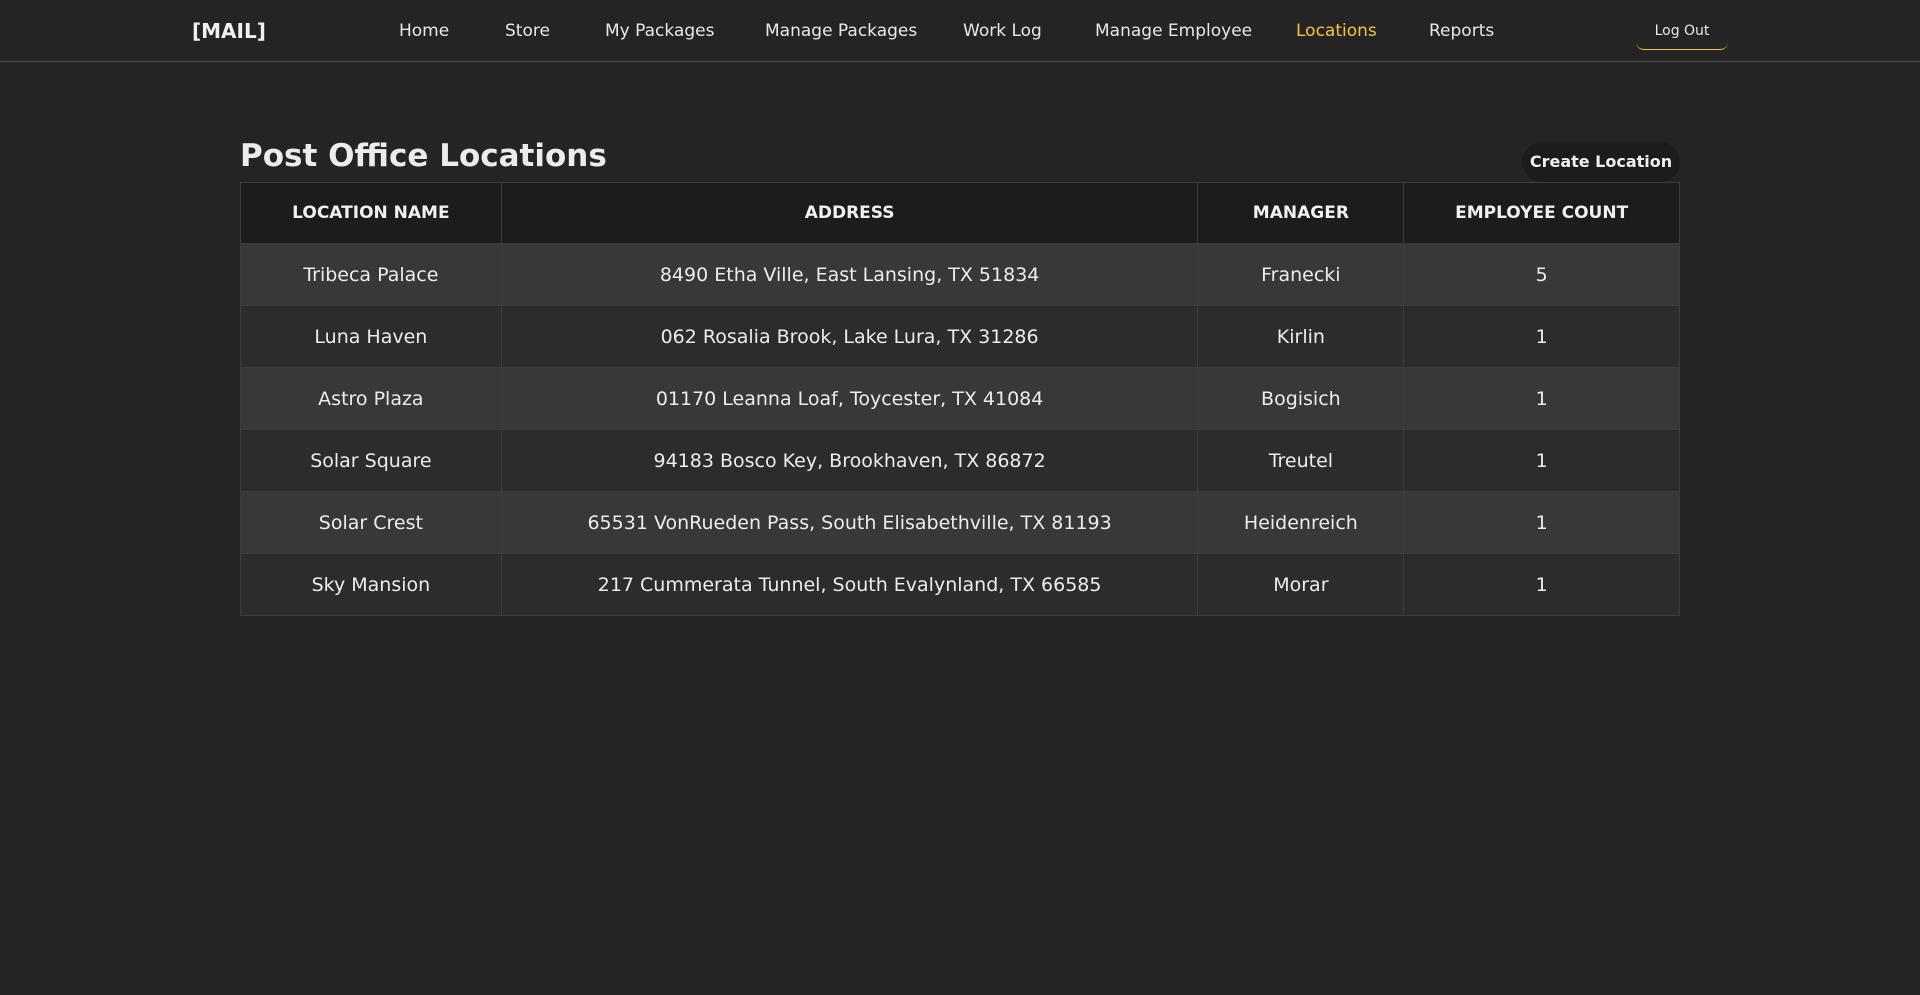  Describe the element at coordinates (527, 31) in the screenshot. I see `nav-item-store: Store` at that location.